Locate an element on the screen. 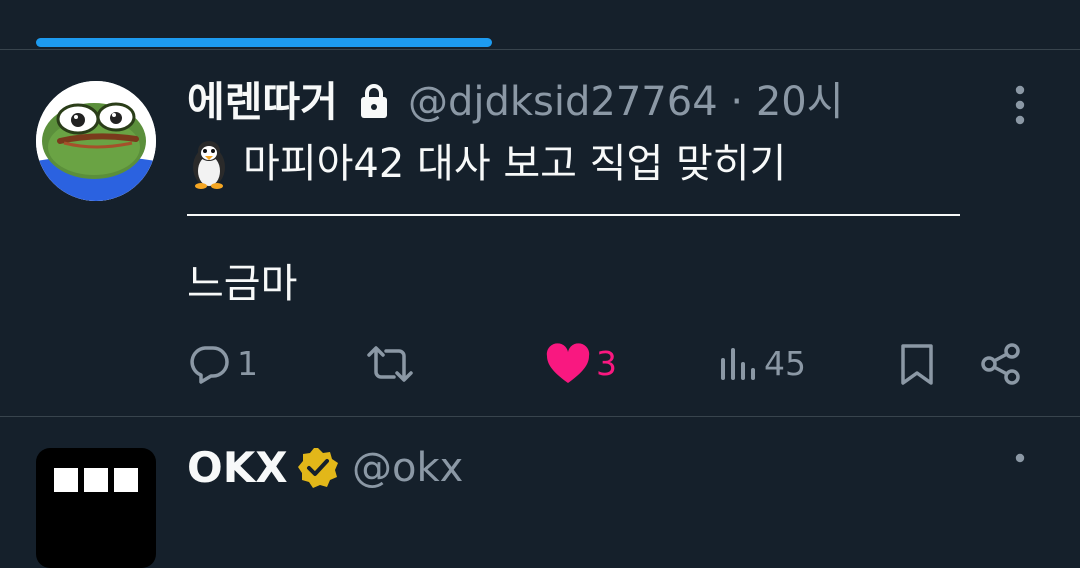 The height and width of the screenshot is (568, 1080). heart-icon is located at coordinates (568, 363).